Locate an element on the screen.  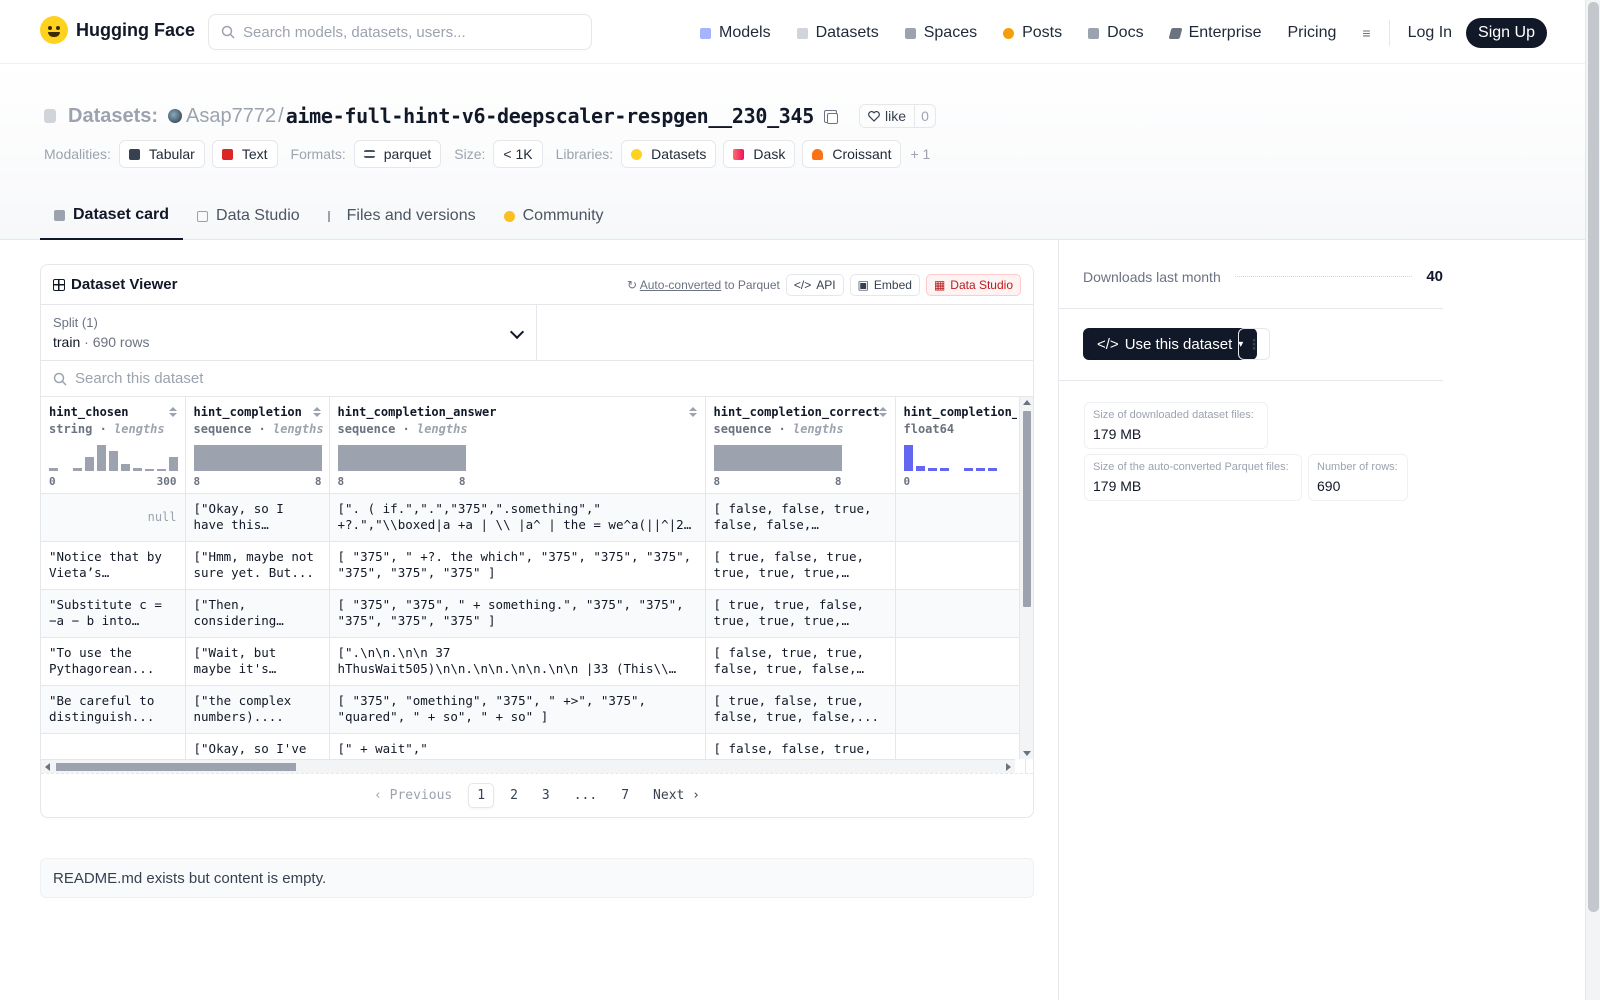
global-search is located at coordinates (400, 32).